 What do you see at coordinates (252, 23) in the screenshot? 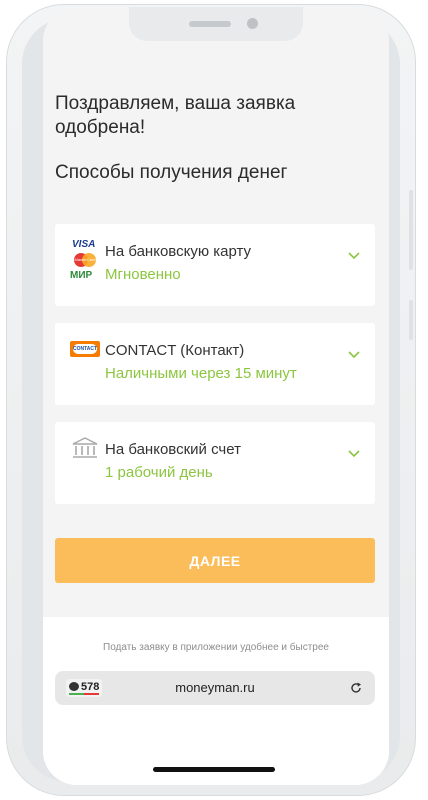
I see `camera` at bounding box center [252, 23].